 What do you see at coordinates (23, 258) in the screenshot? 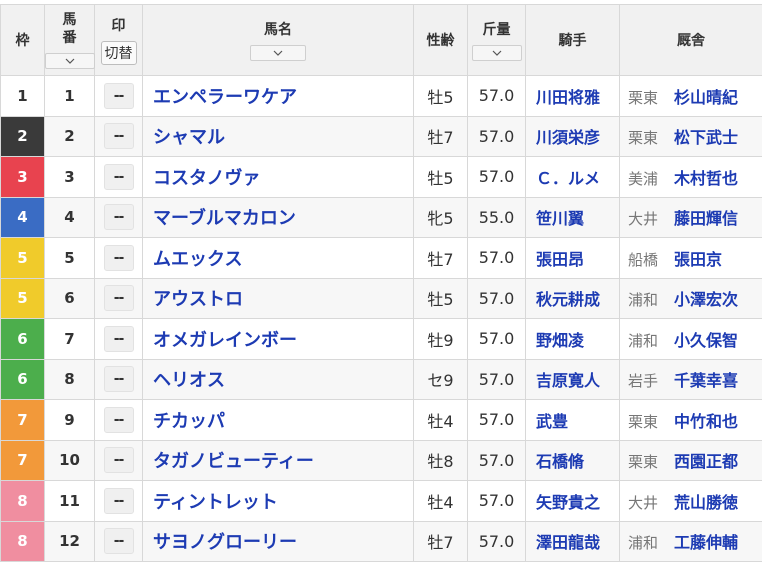
I see `waku-cell: 5` at bounding box center [23, 258].